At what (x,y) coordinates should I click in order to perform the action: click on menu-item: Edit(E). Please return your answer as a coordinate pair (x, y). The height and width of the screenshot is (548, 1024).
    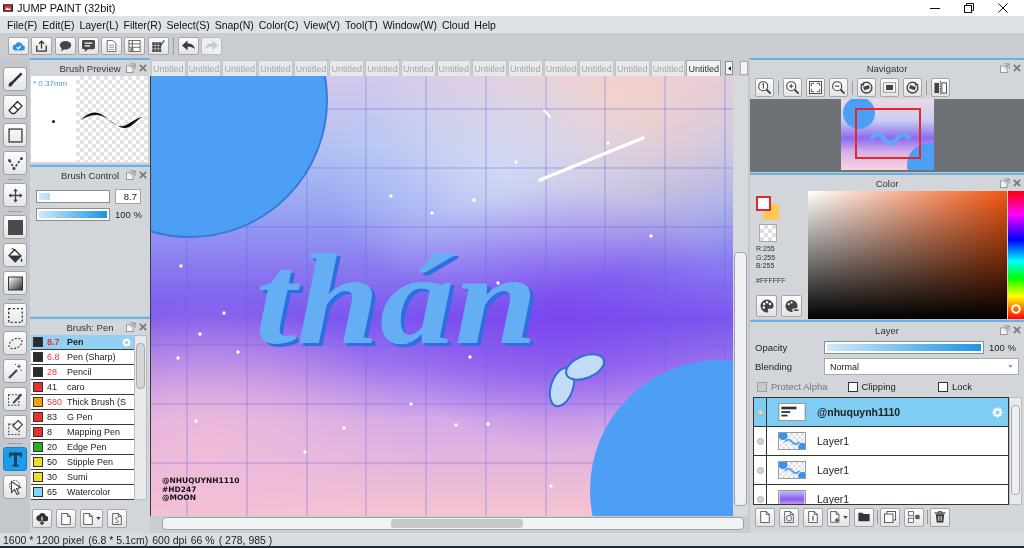
    Looking at the image, I should click on (58, 24).